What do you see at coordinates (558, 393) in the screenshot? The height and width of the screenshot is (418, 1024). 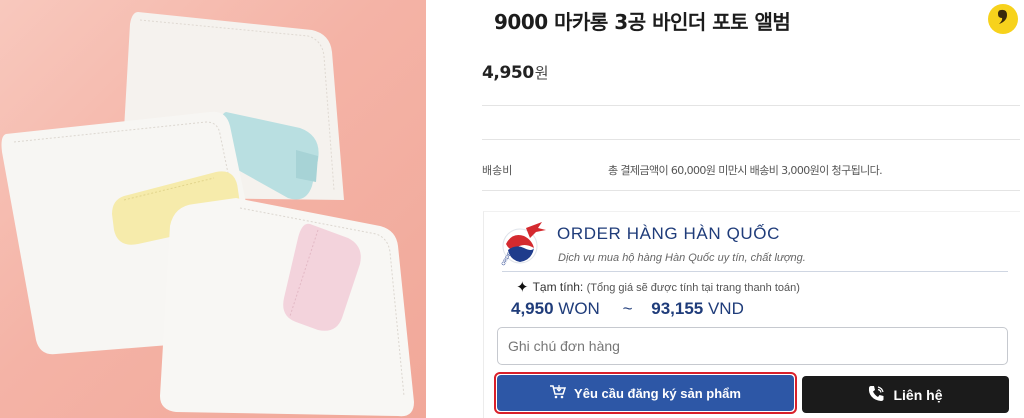 I see `cart-icon` at bounding box center [558, 393].